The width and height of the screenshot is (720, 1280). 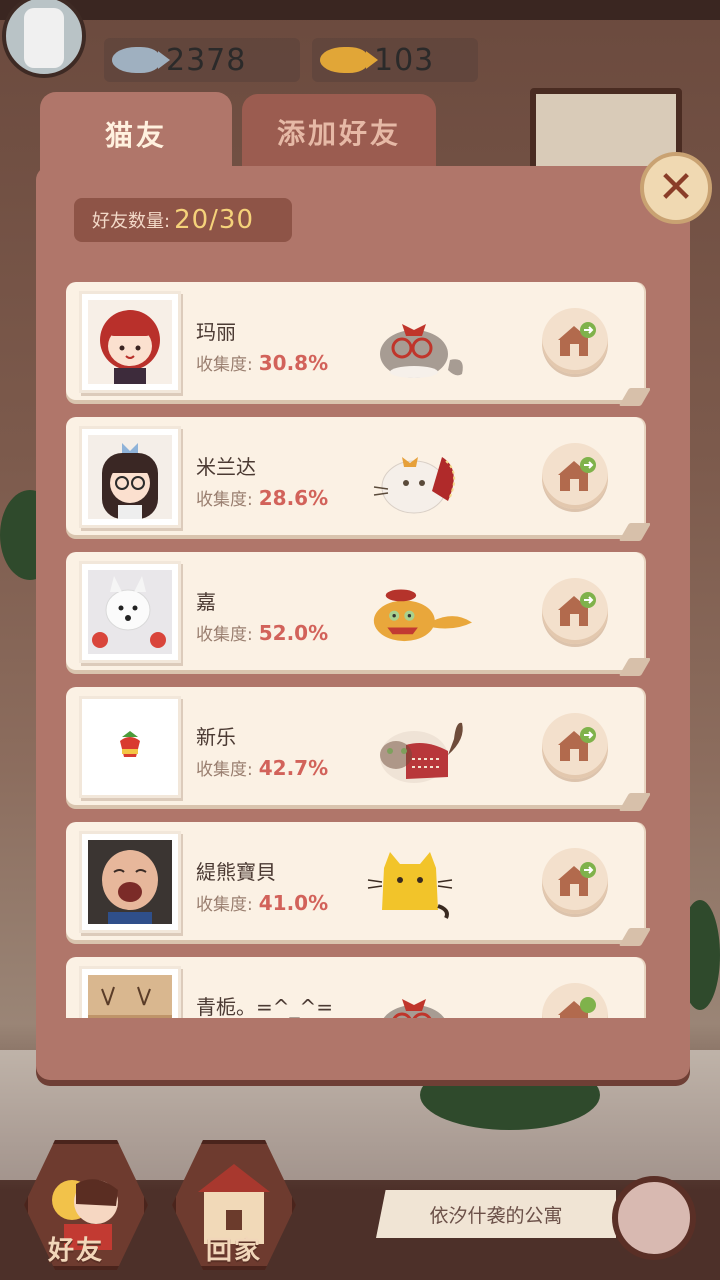 I want to click on friend-card: 玛丽 收集度: 30.8%, so click(x=358, y=344).